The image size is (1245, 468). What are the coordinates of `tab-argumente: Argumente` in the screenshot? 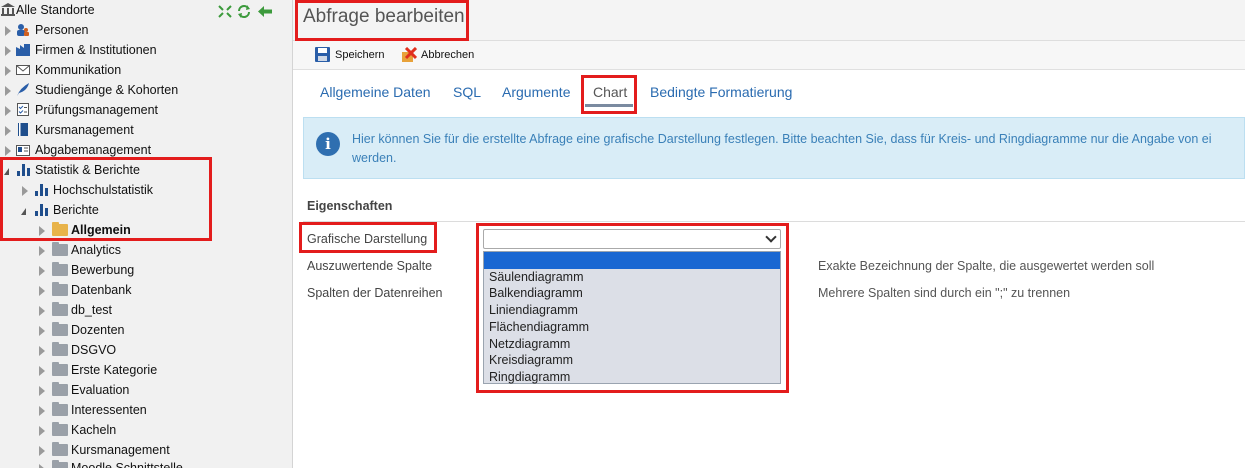 It's located at (536, 92).